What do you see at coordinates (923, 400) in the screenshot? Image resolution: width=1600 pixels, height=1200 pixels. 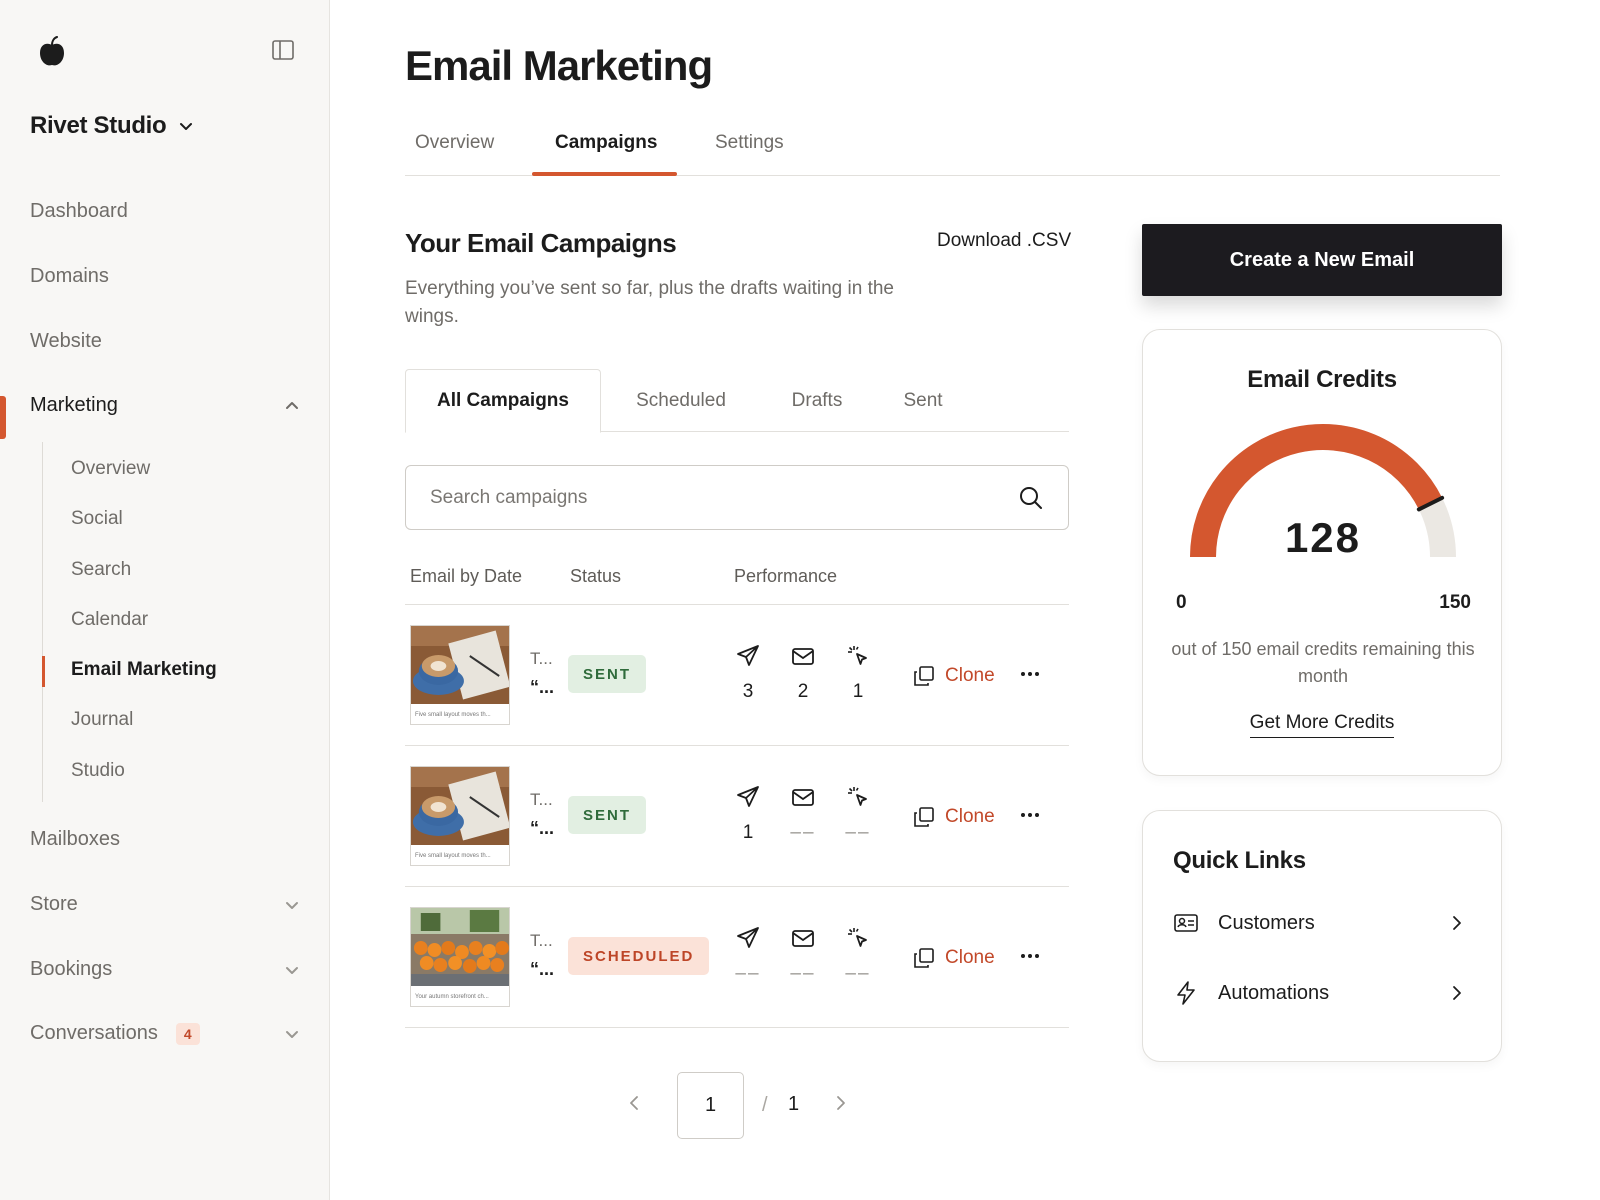 I see `filter-tab-sent: Sent` at bounding box center [923, 400].